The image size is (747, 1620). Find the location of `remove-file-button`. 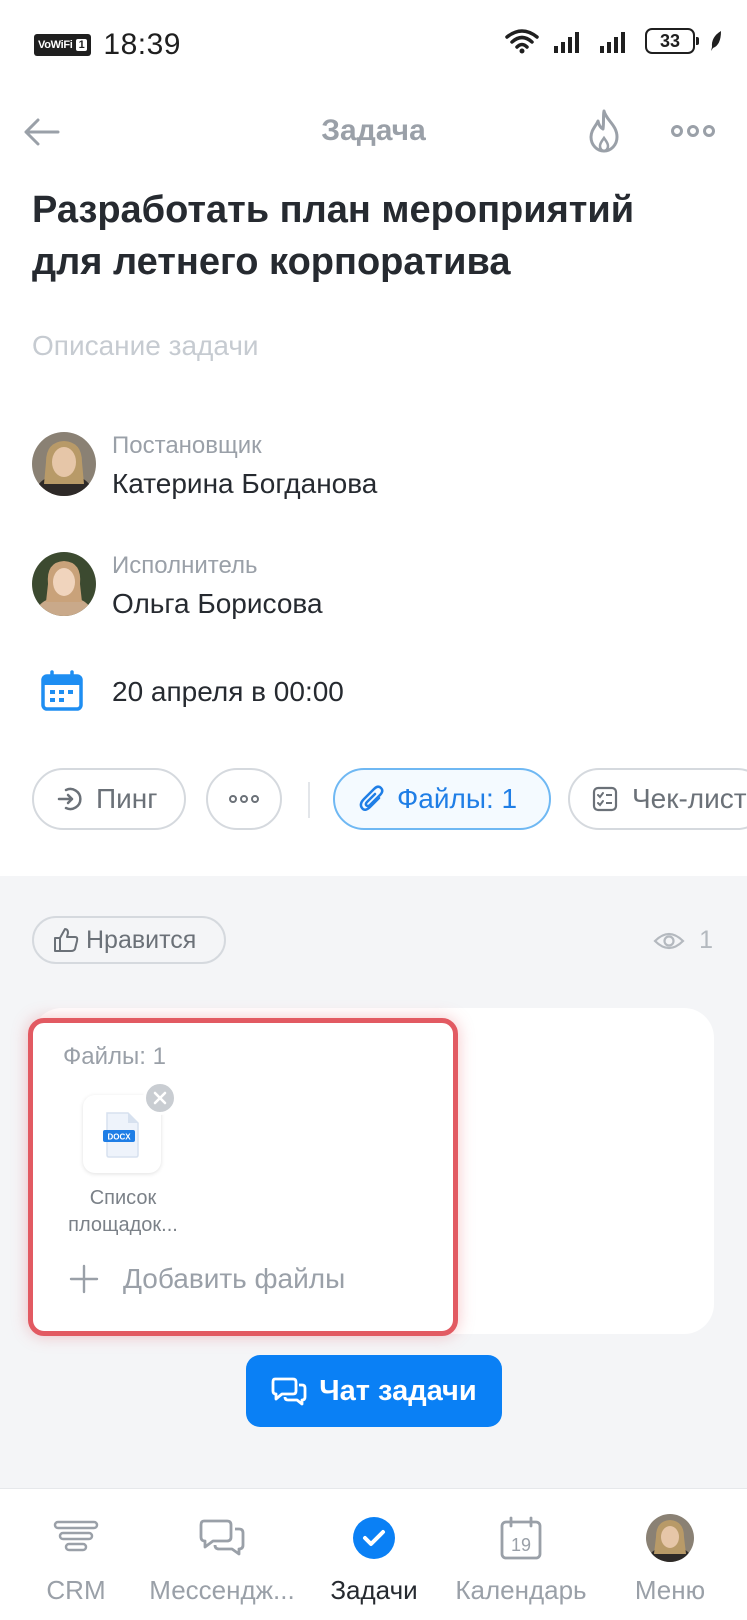

remove-file-button is located at coordinates (160, 1098).